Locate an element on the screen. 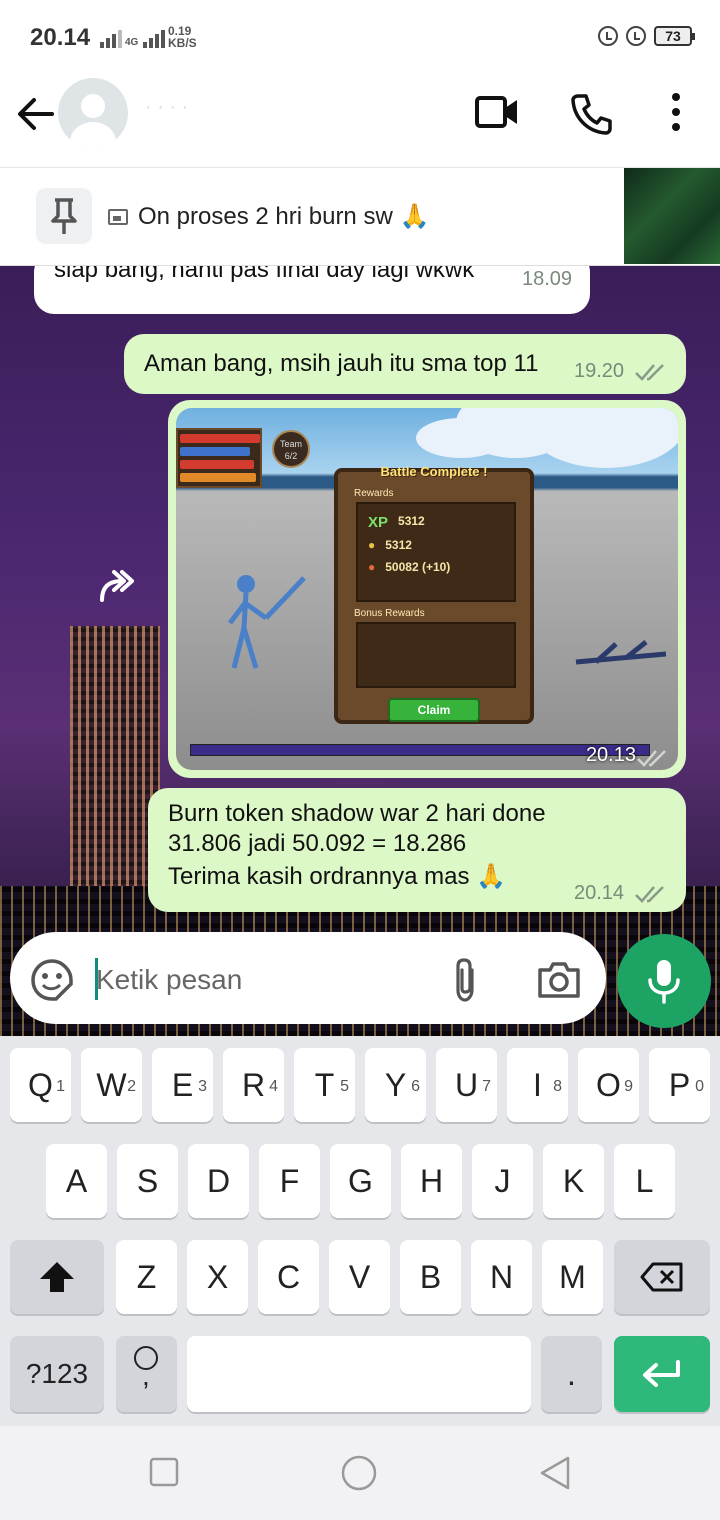 The height and width of the screenshot is (1520, 720). back-arrow-icon is located at coordinates (36, 114).